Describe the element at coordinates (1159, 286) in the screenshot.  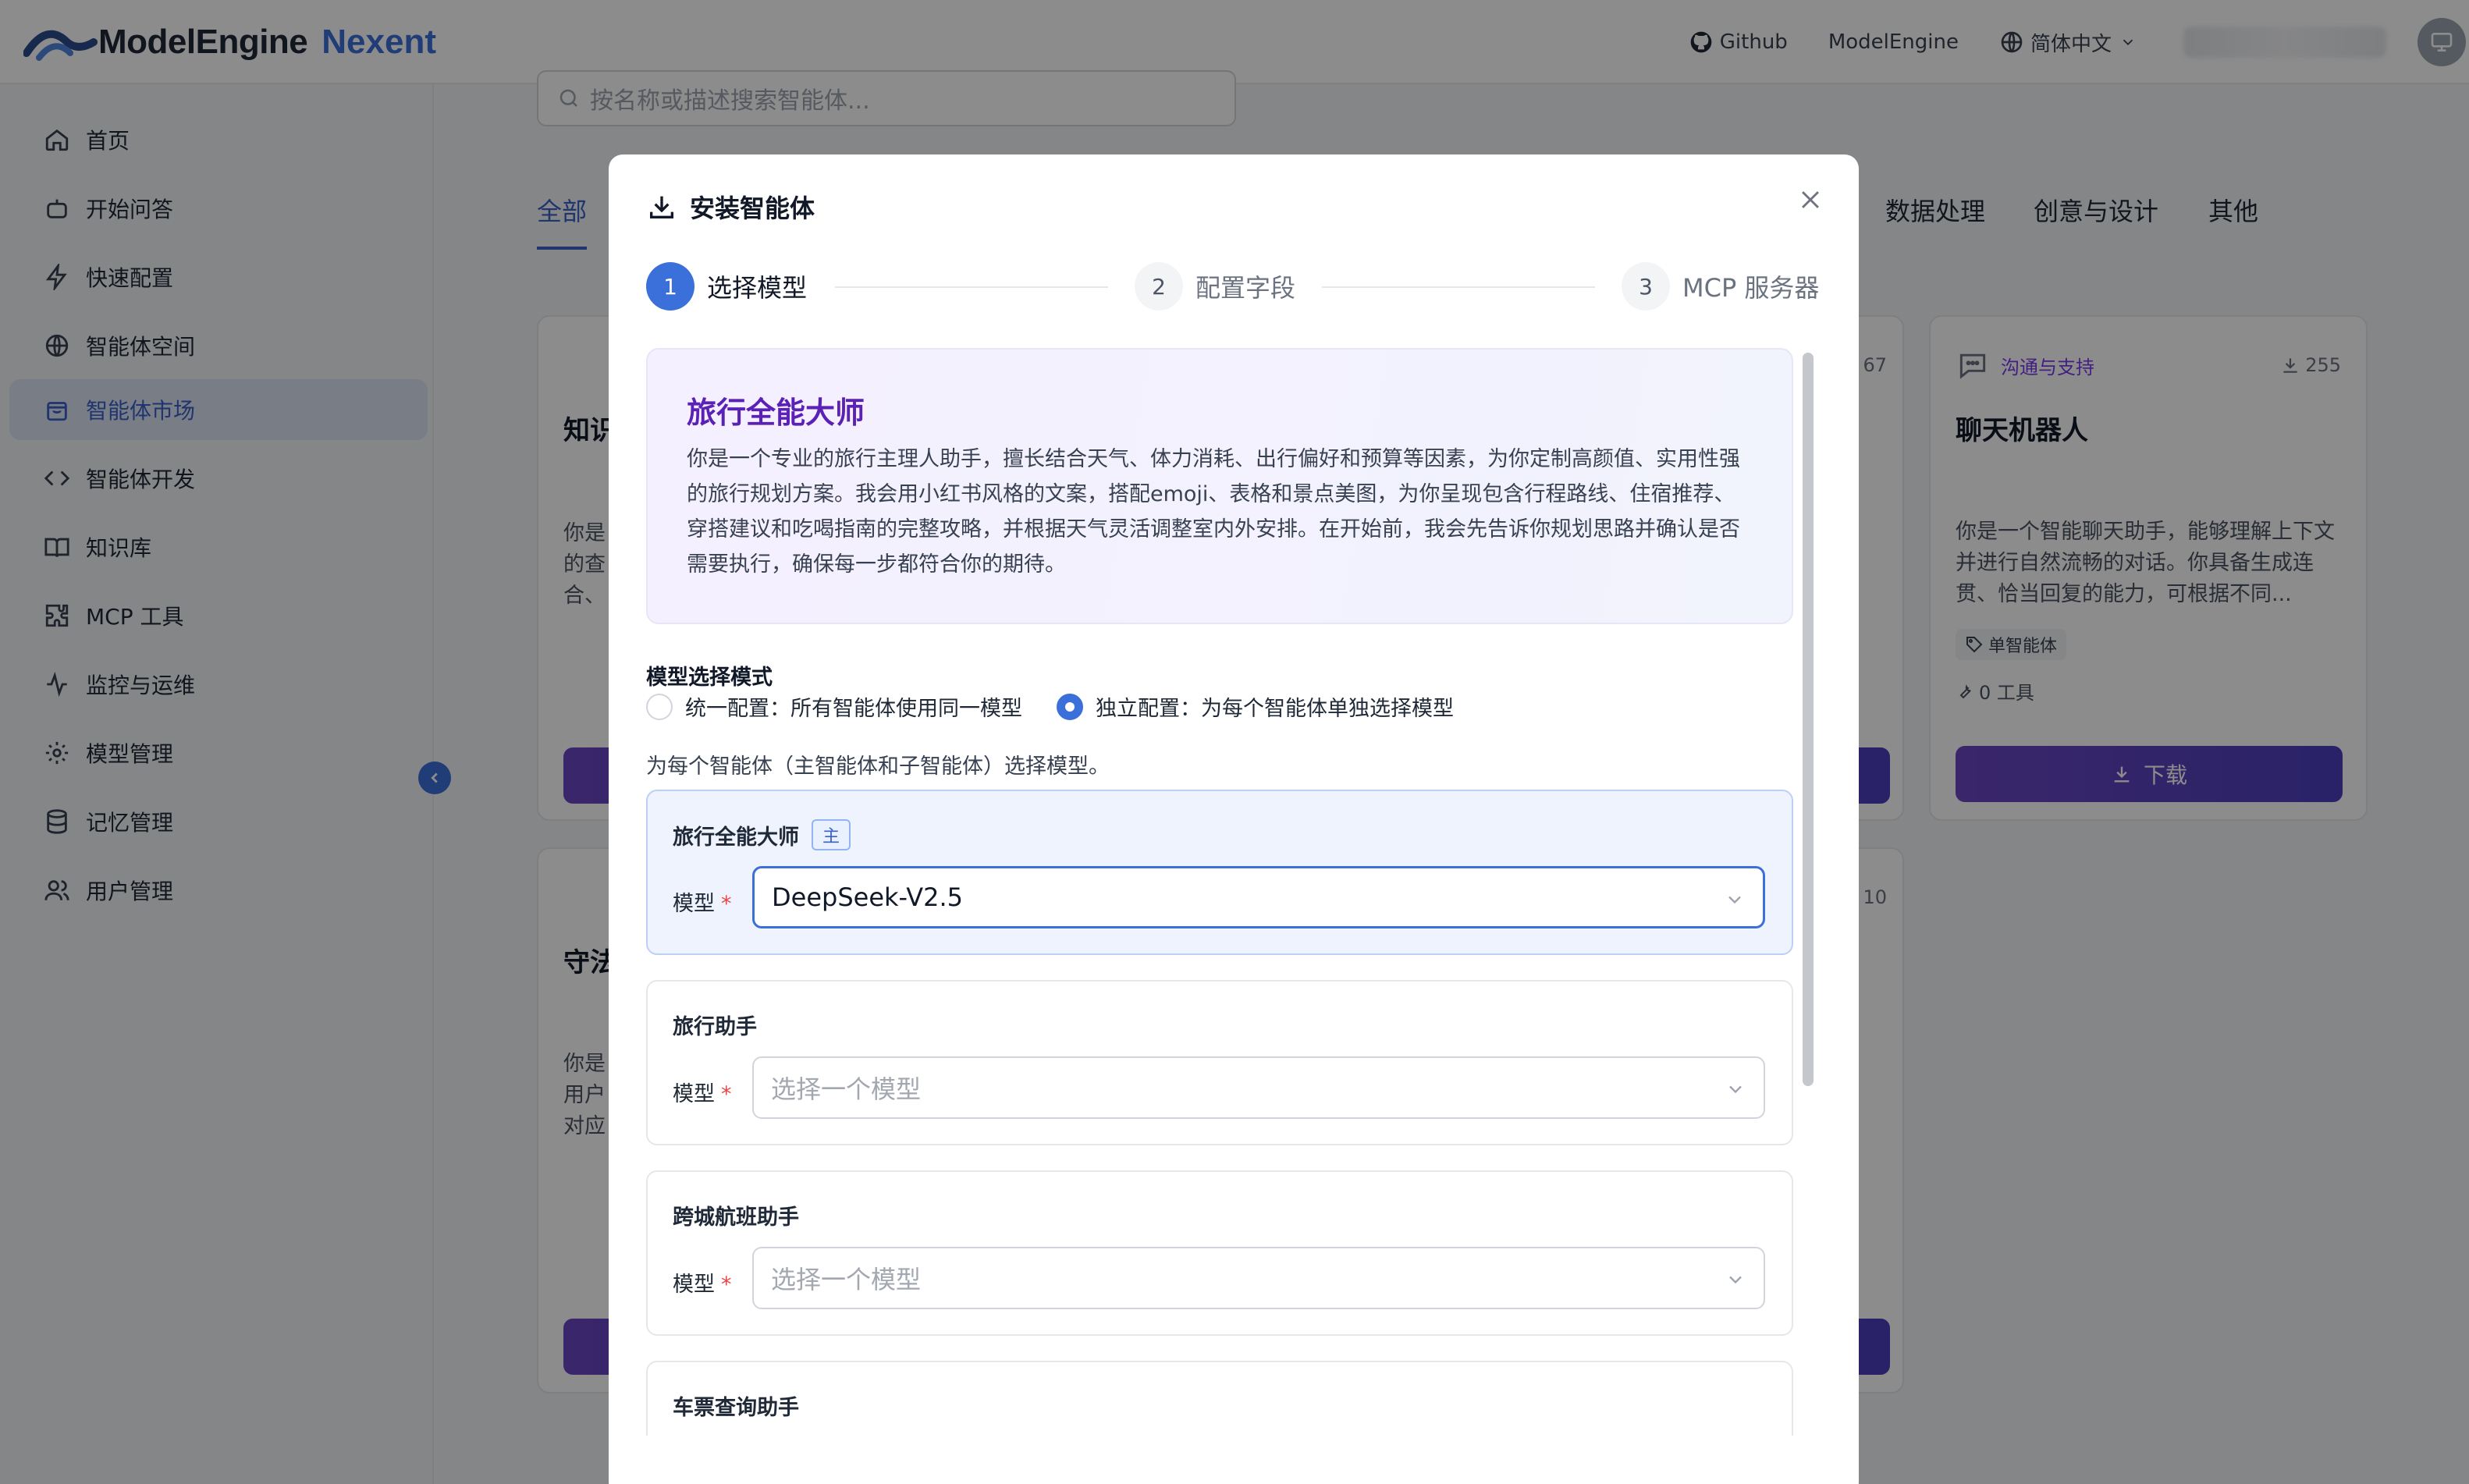
I see `step-number: 2` at that location.